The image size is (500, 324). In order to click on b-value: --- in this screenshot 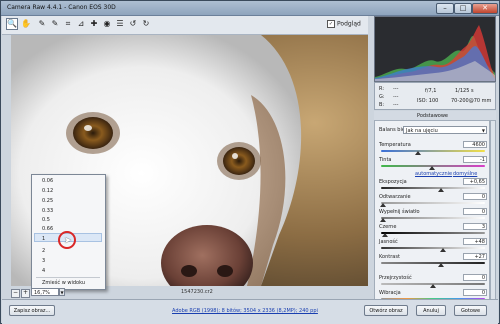, I will do `click(396, 105)`.